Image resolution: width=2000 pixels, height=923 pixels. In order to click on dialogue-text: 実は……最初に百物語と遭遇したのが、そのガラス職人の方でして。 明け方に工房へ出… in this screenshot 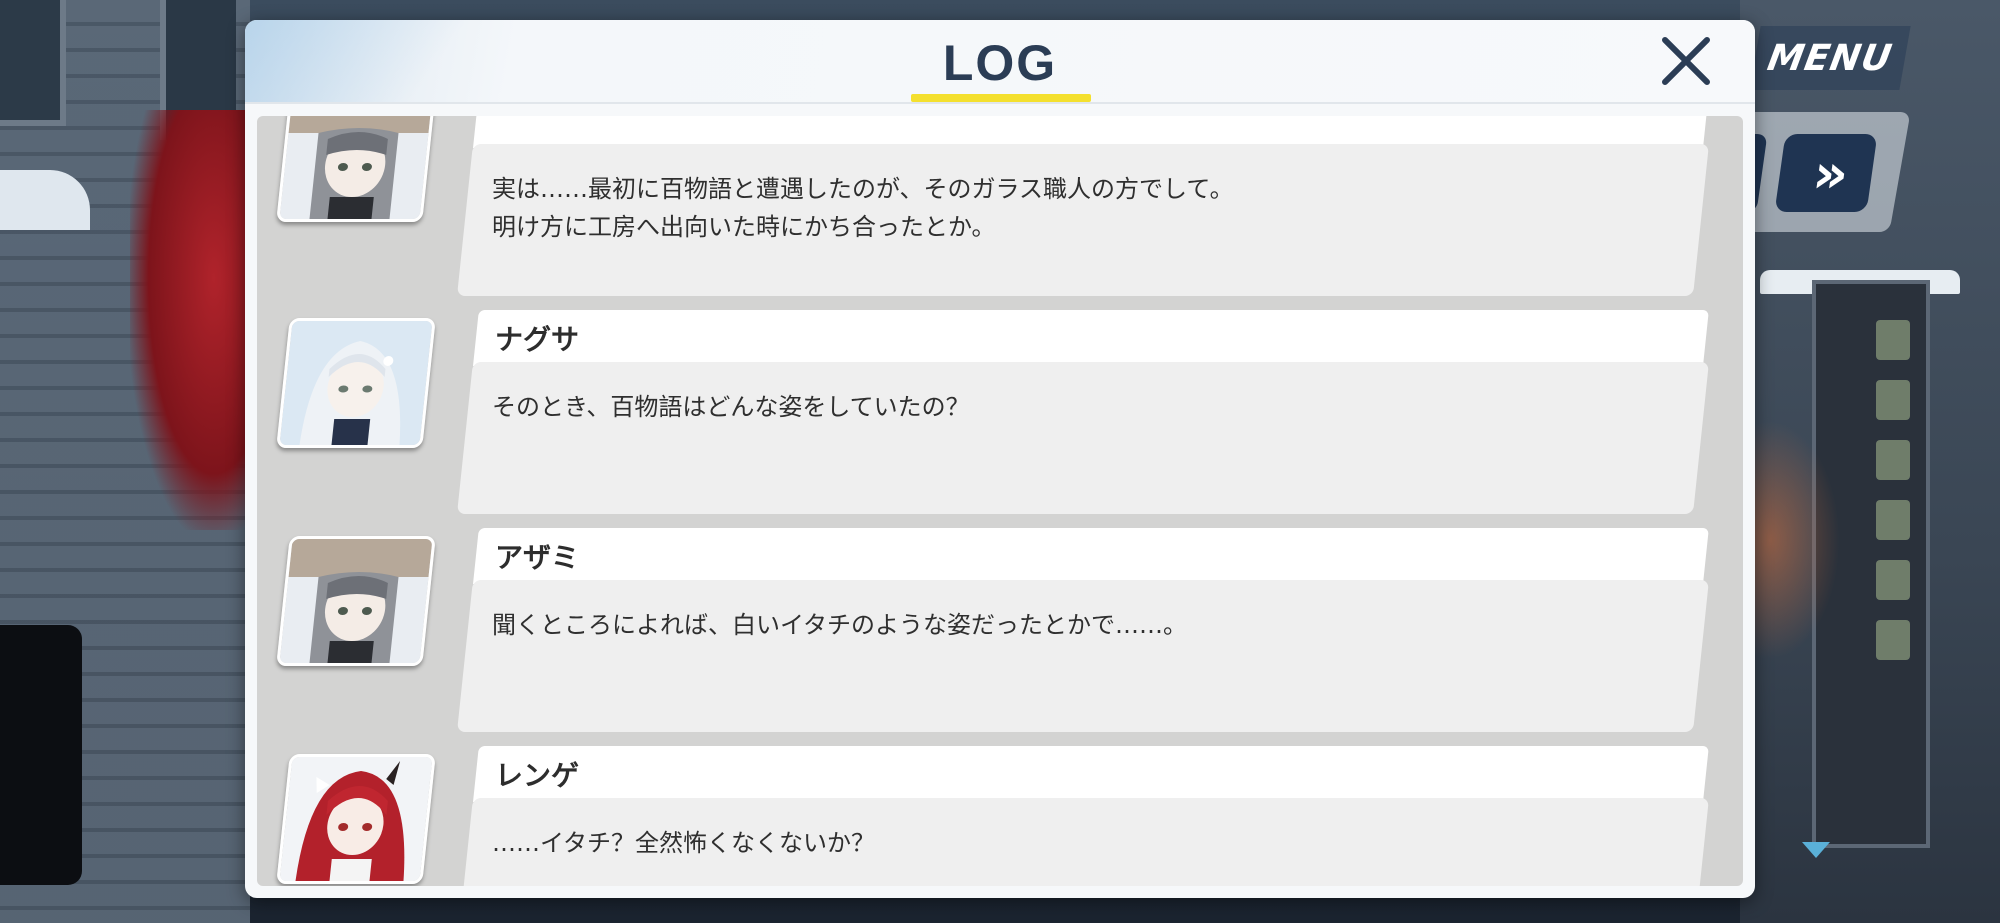, I will do `click(863, 208)`.